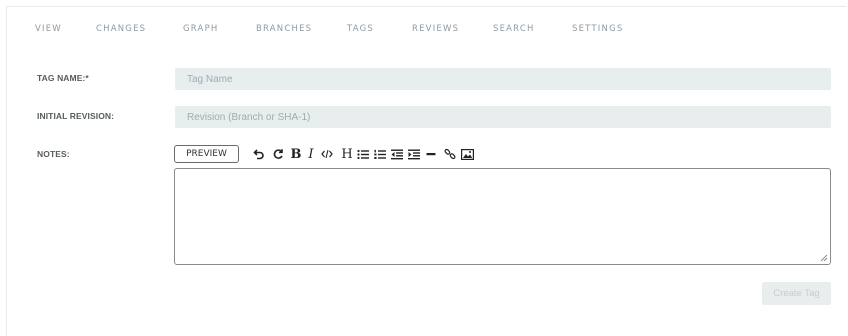 This screenshot has width=848, height=336. Describe the element at coordinates (796, 293) in the screenshot. I see `create-tag-button: Create Tag` at that location.